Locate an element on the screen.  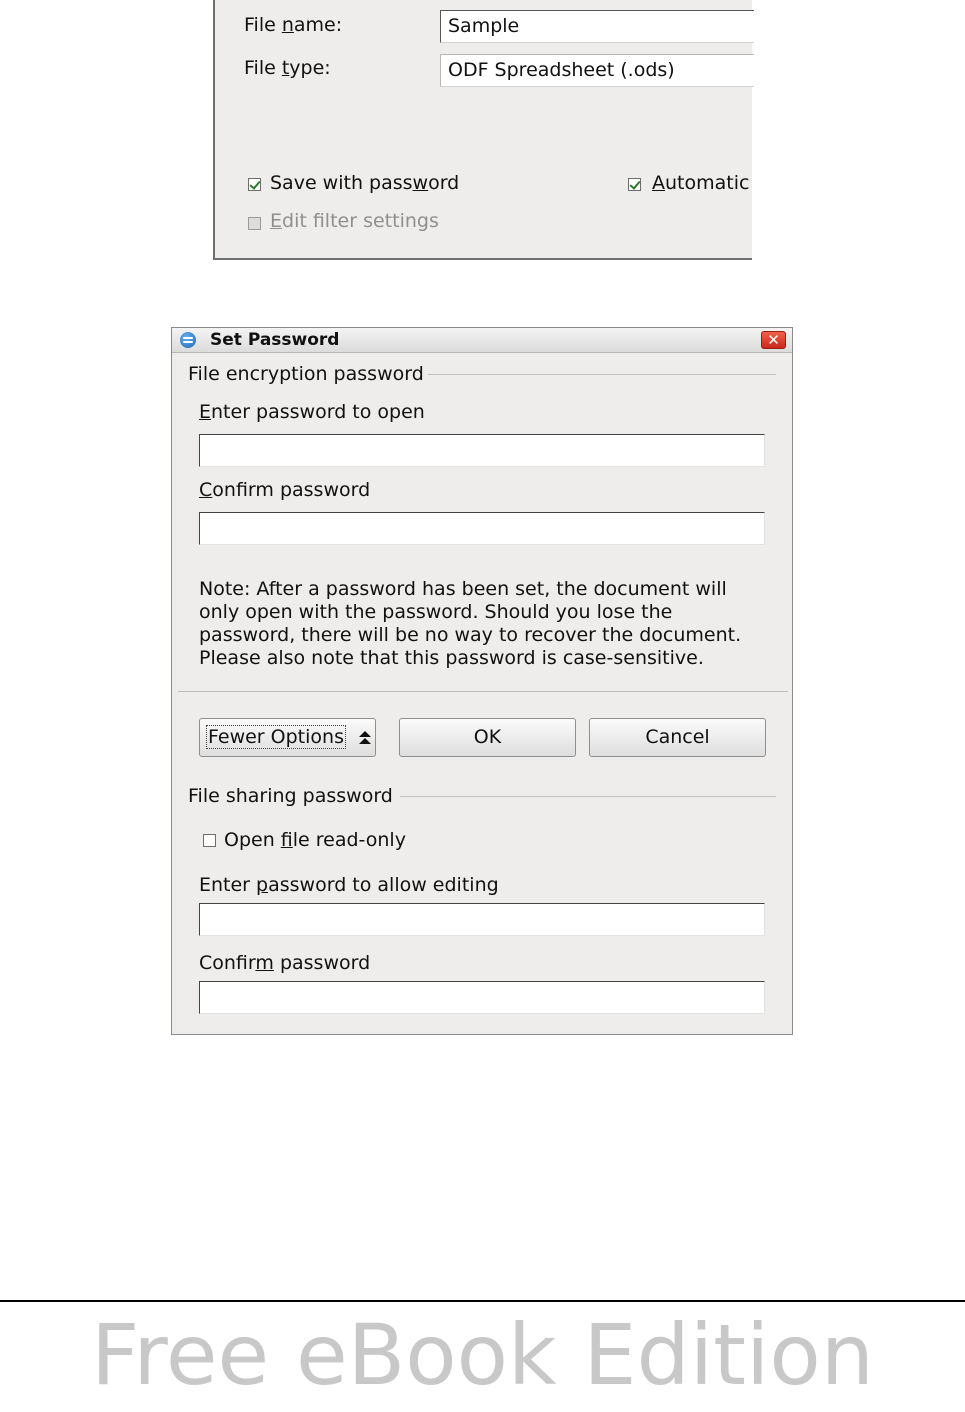
file-name-label: File name: is located at coordinates (293, 25).